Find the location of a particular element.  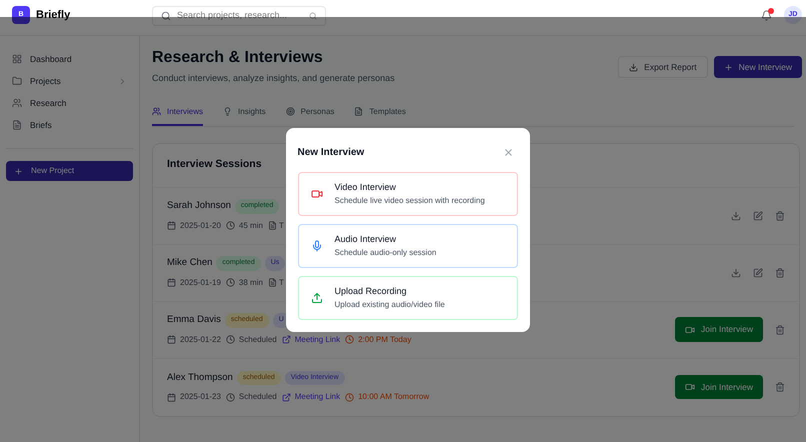

interviewee-name: Mike Chen is located at coordinates (189, 263).